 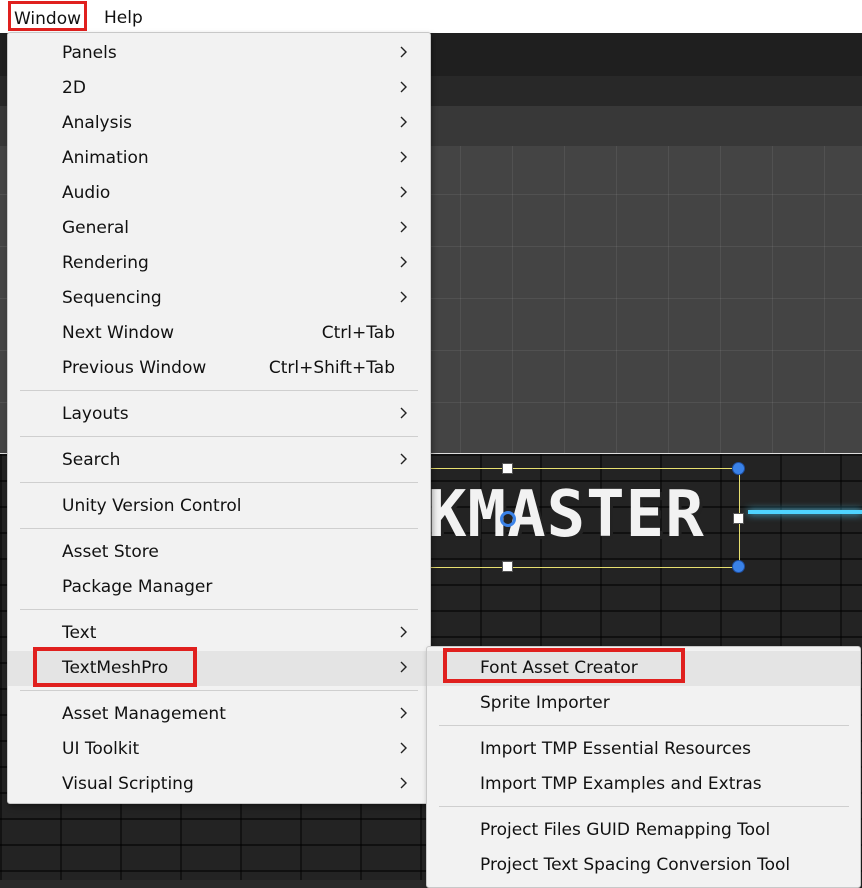 I want to click on menu-item-2d: 2D, so click(x=219, y=88).